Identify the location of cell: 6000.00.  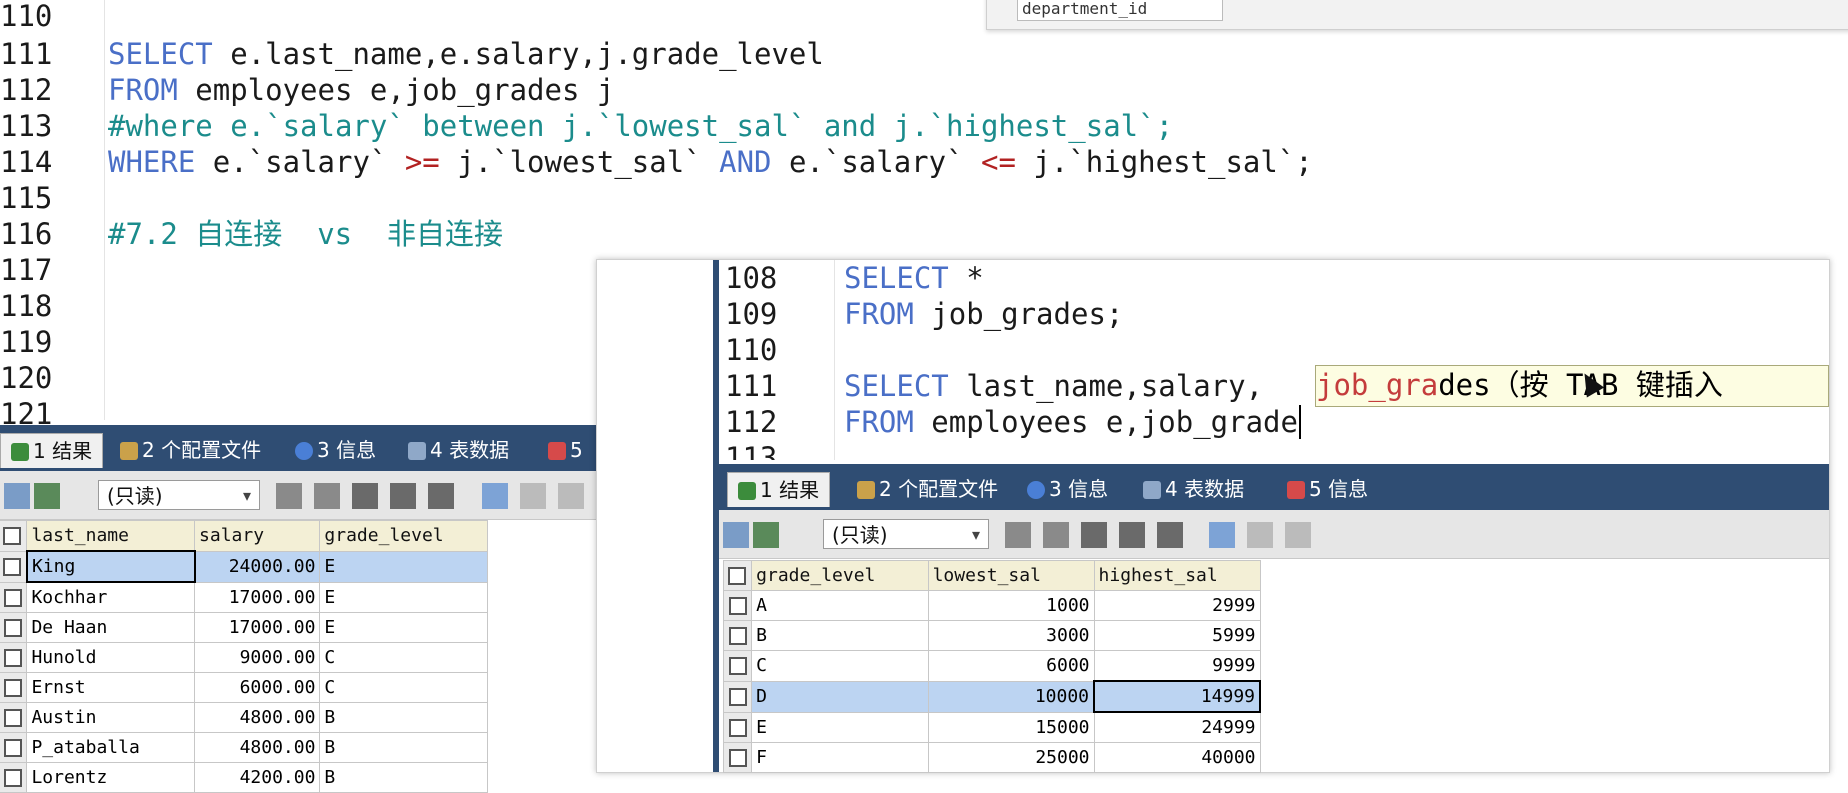
(257, 687).